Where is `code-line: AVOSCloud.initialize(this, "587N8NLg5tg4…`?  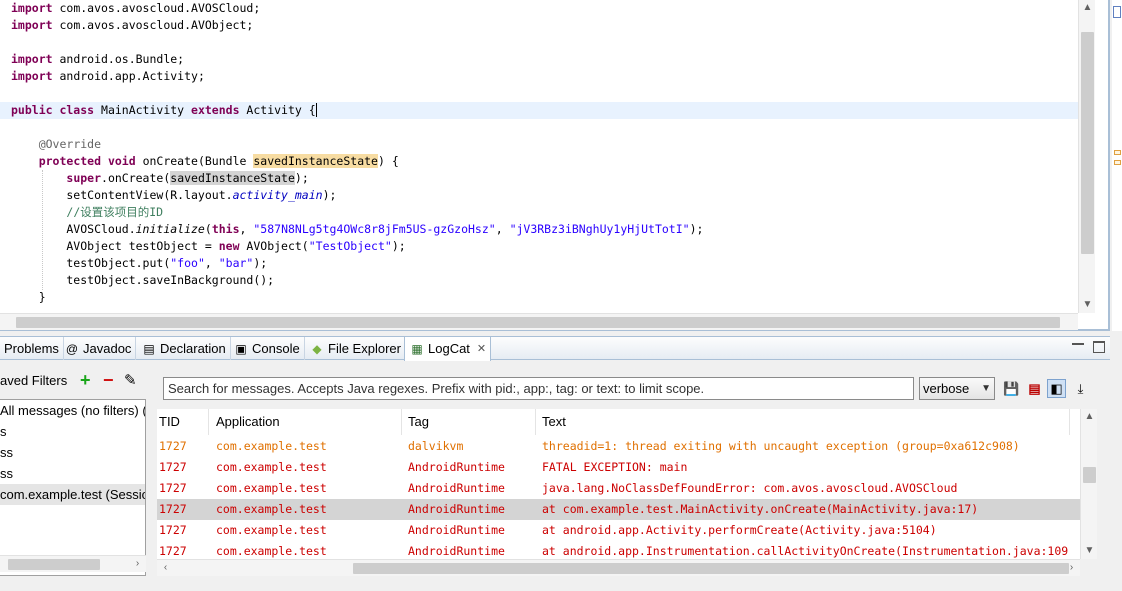
code-line: AVOSCloud.initialize(this, "587N8NLg5tg4… is located at coordinates (539, 229).